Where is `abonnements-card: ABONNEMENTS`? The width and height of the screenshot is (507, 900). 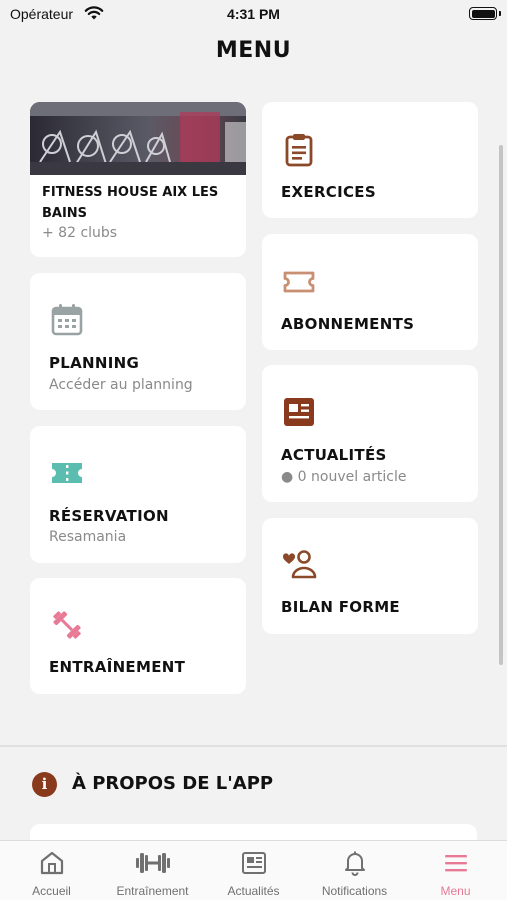 abonnements-card: ABONNEMENTS is located at coordinates (370, 292).